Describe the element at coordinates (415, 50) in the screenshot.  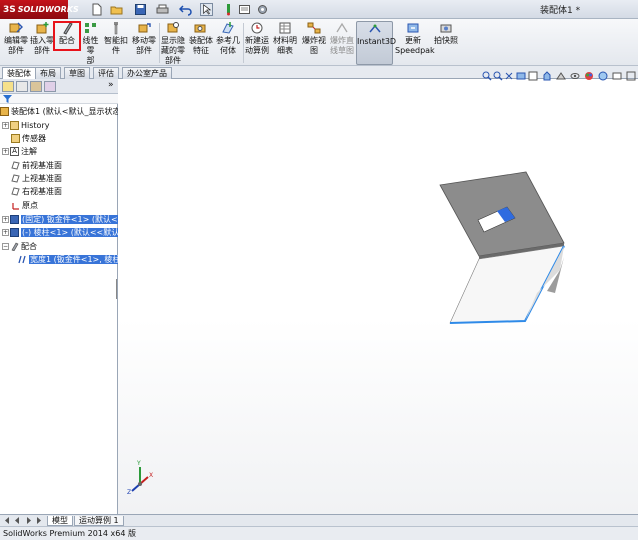
I see `update-speedpak-label-2: Speedpak` at that location.